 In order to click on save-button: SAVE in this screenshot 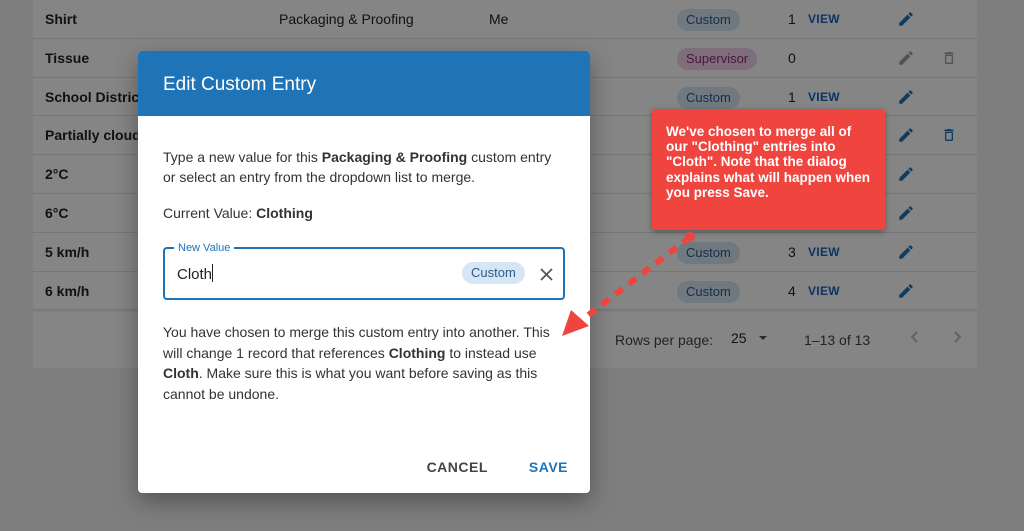, I will do `click(548, 467)`.